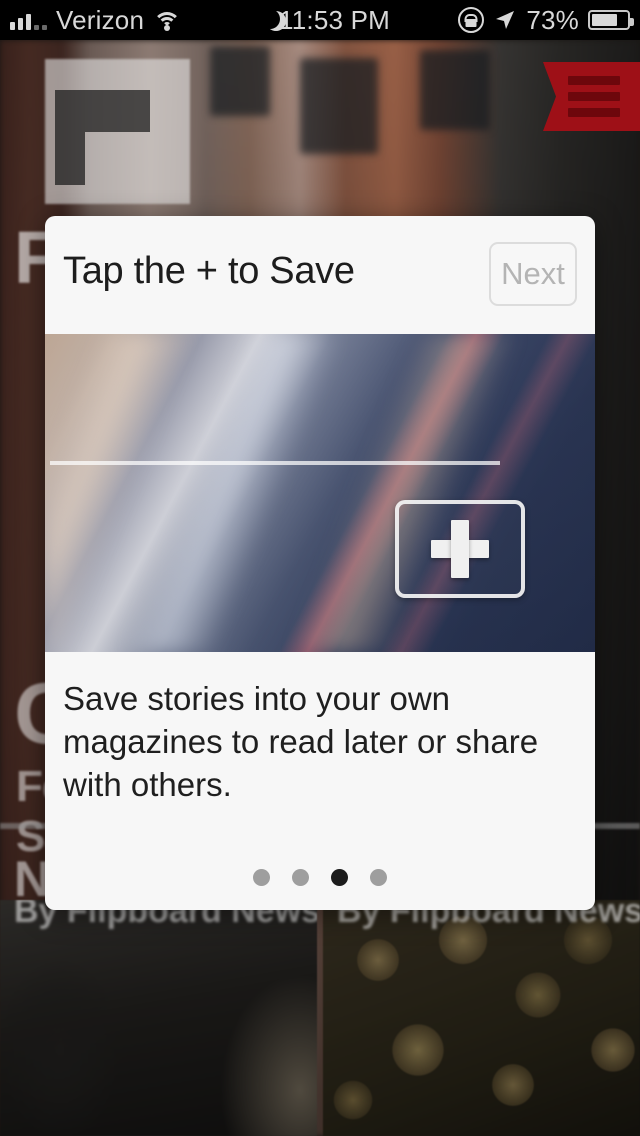 The width and height of the screenshot is (640, 1136). Describe the element at coordinates (505, 20) in the screenshot. I see `location-arrow-icon` at that location.